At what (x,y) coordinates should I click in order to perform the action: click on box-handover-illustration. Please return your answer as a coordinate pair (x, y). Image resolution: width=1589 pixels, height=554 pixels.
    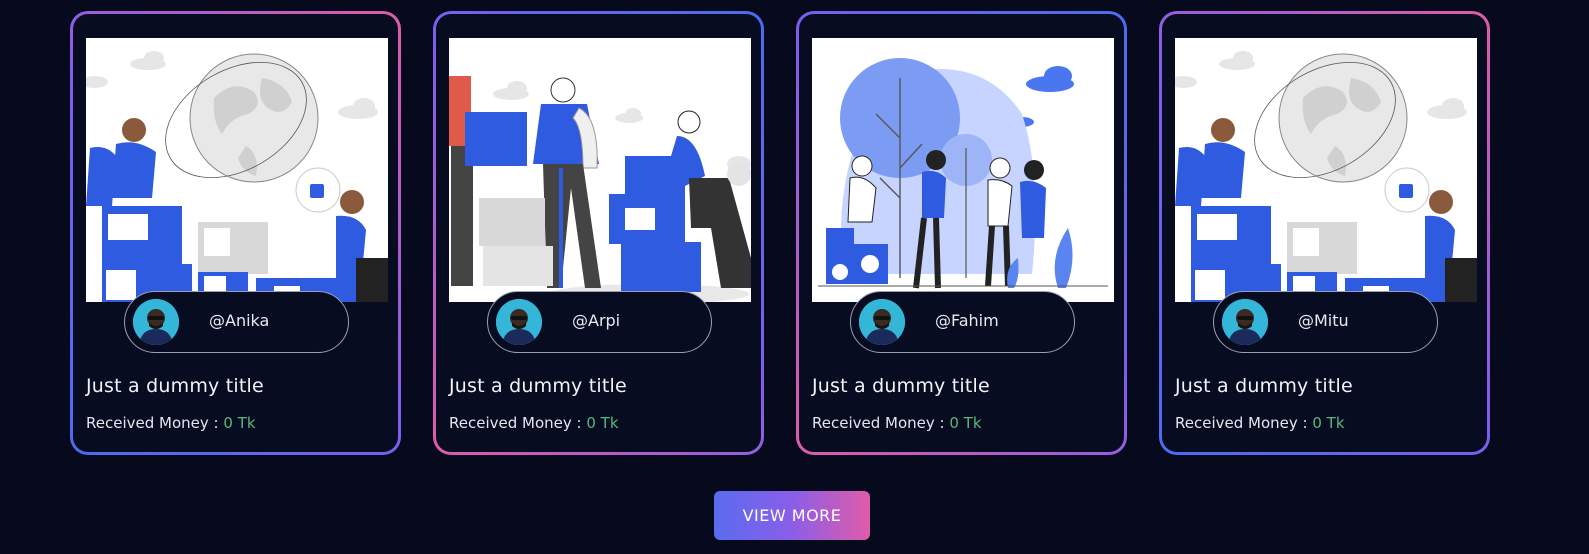
    Looking at the image, I should click on (600, 170).